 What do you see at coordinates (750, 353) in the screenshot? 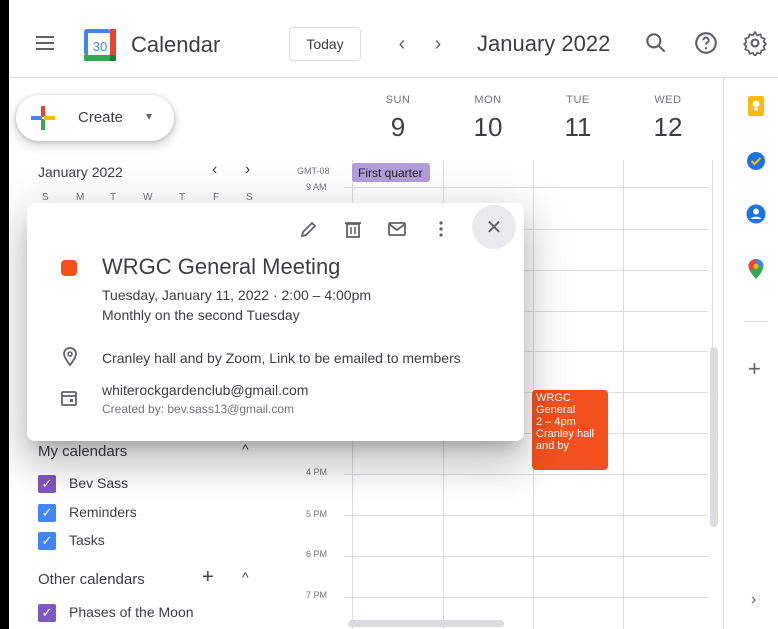
I see `side-panel-rail: + ›` at bounding box center [750, 353].